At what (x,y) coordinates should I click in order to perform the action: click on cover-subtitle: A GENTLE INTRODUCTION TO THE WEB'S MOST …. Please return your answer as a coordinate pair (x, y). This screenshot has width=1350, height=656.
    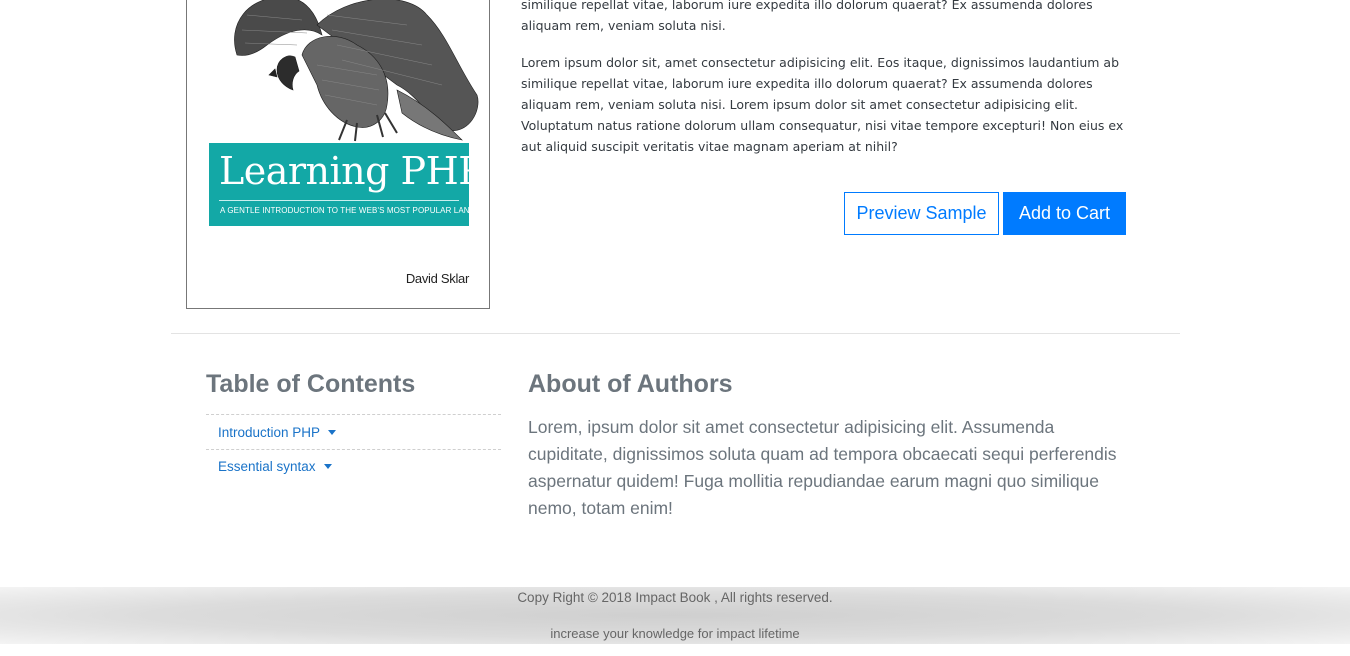
    Looking at the image, I should click on (355, 210).